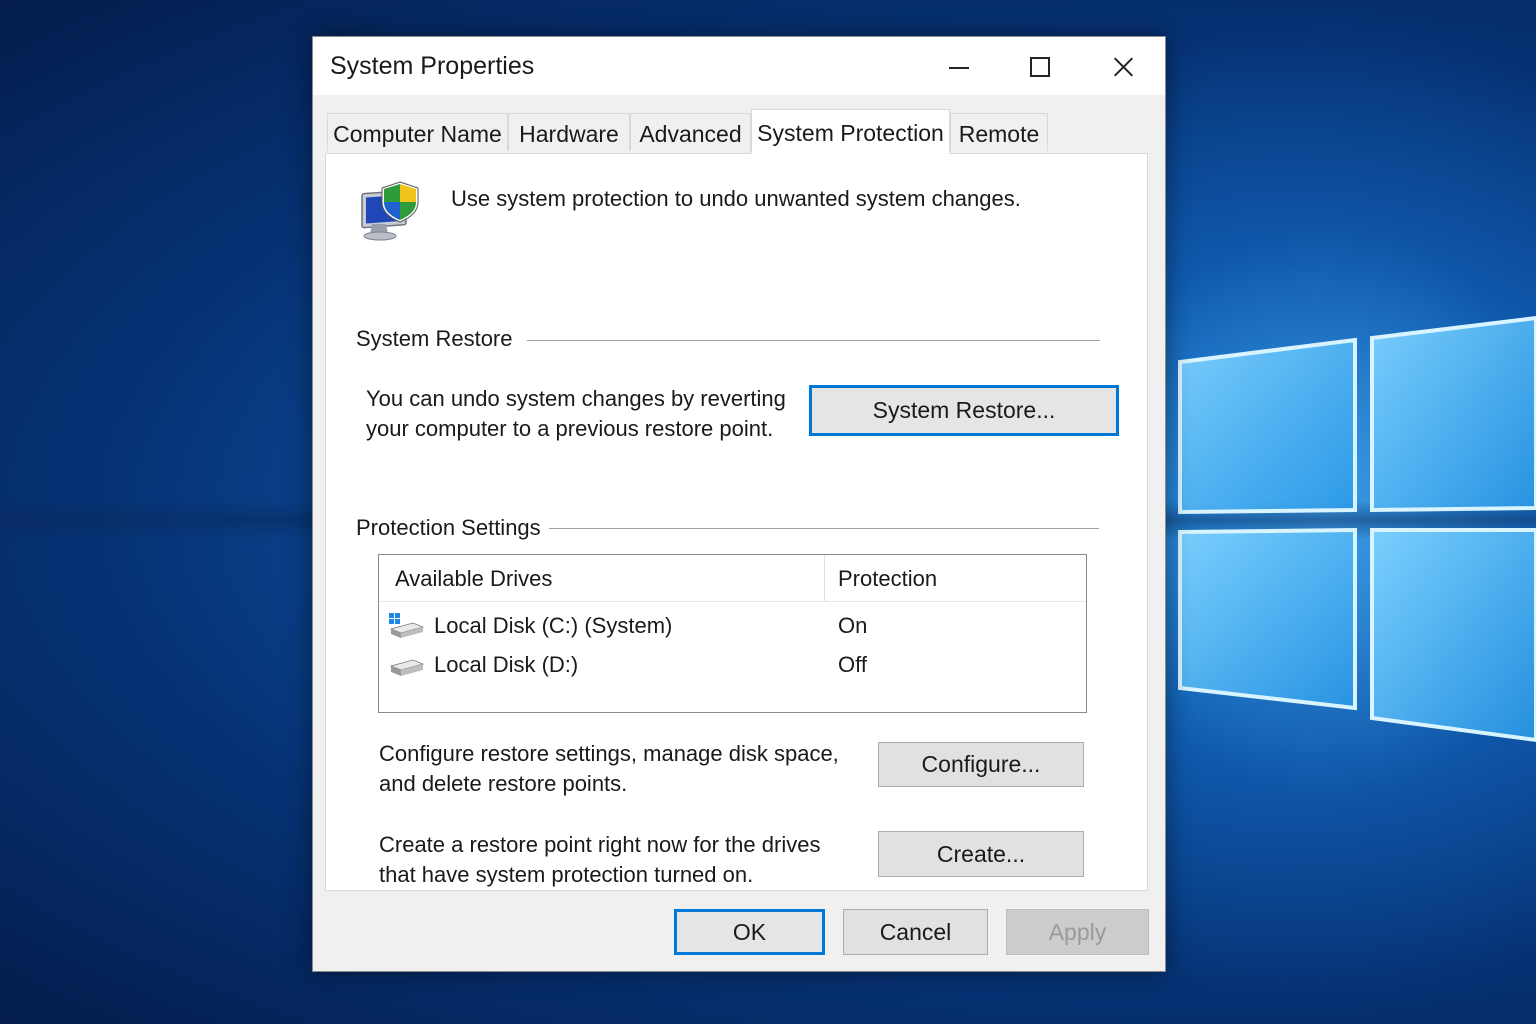  I want to click on drive-protection-status: On, so click(853, 625).